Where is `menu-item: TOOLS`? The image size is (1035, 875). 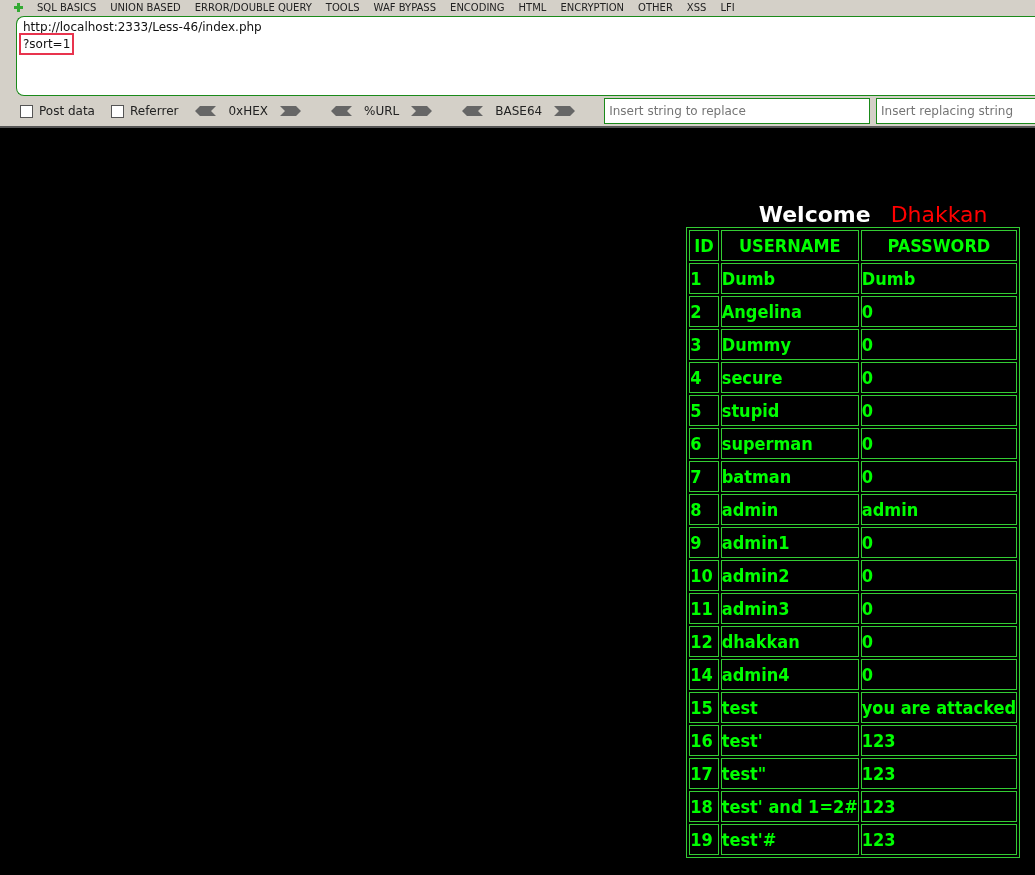
menu-item: TOOLS is located at coordinates (342, 7).